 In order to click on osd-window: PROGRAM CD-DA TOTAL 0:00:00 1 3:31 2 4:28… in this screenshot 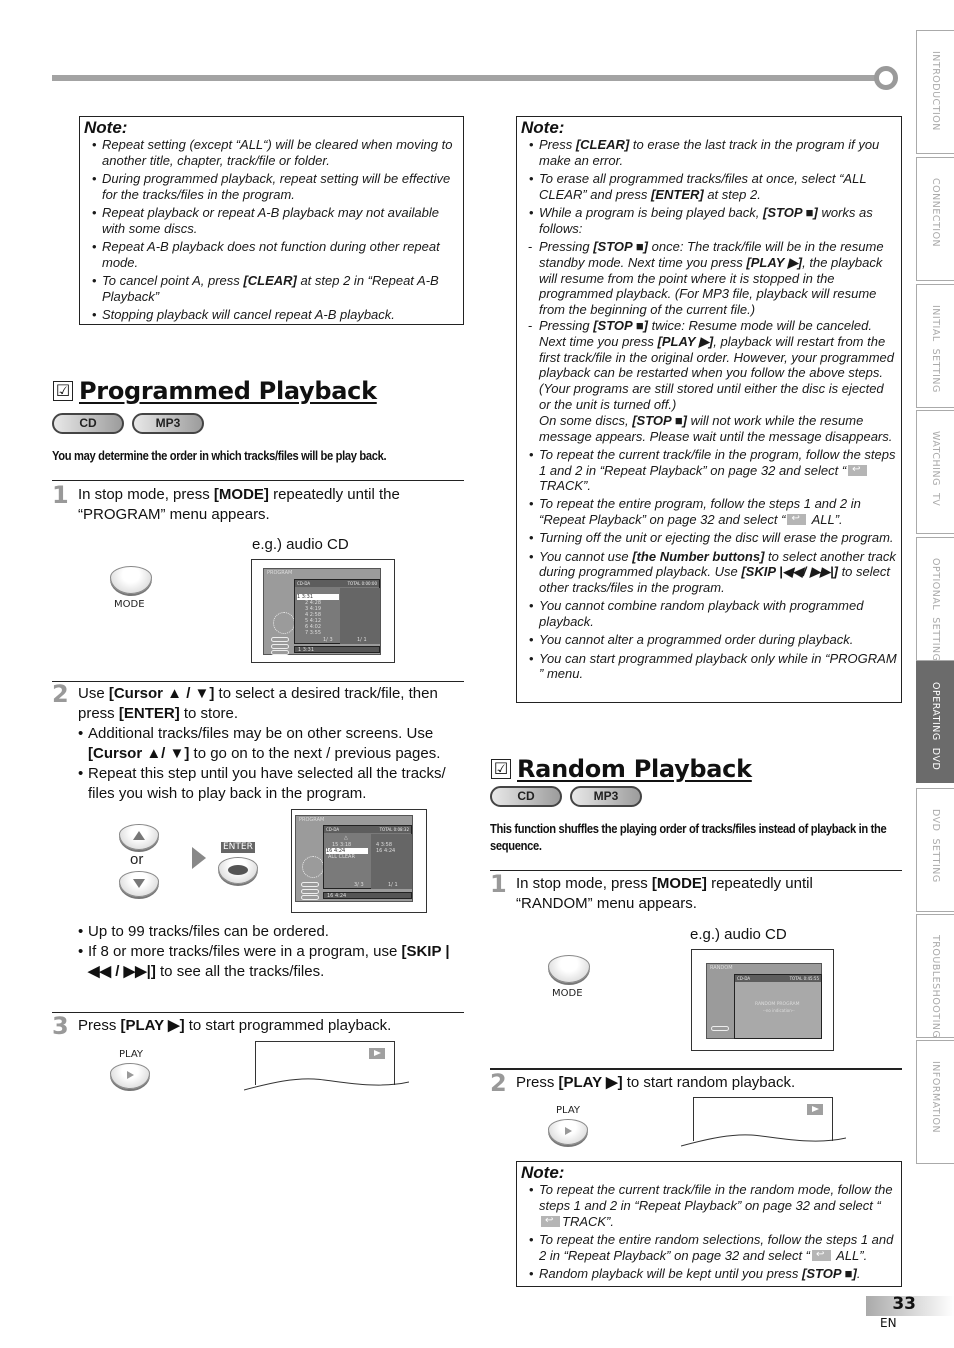, I will do `click(322, 611)`.